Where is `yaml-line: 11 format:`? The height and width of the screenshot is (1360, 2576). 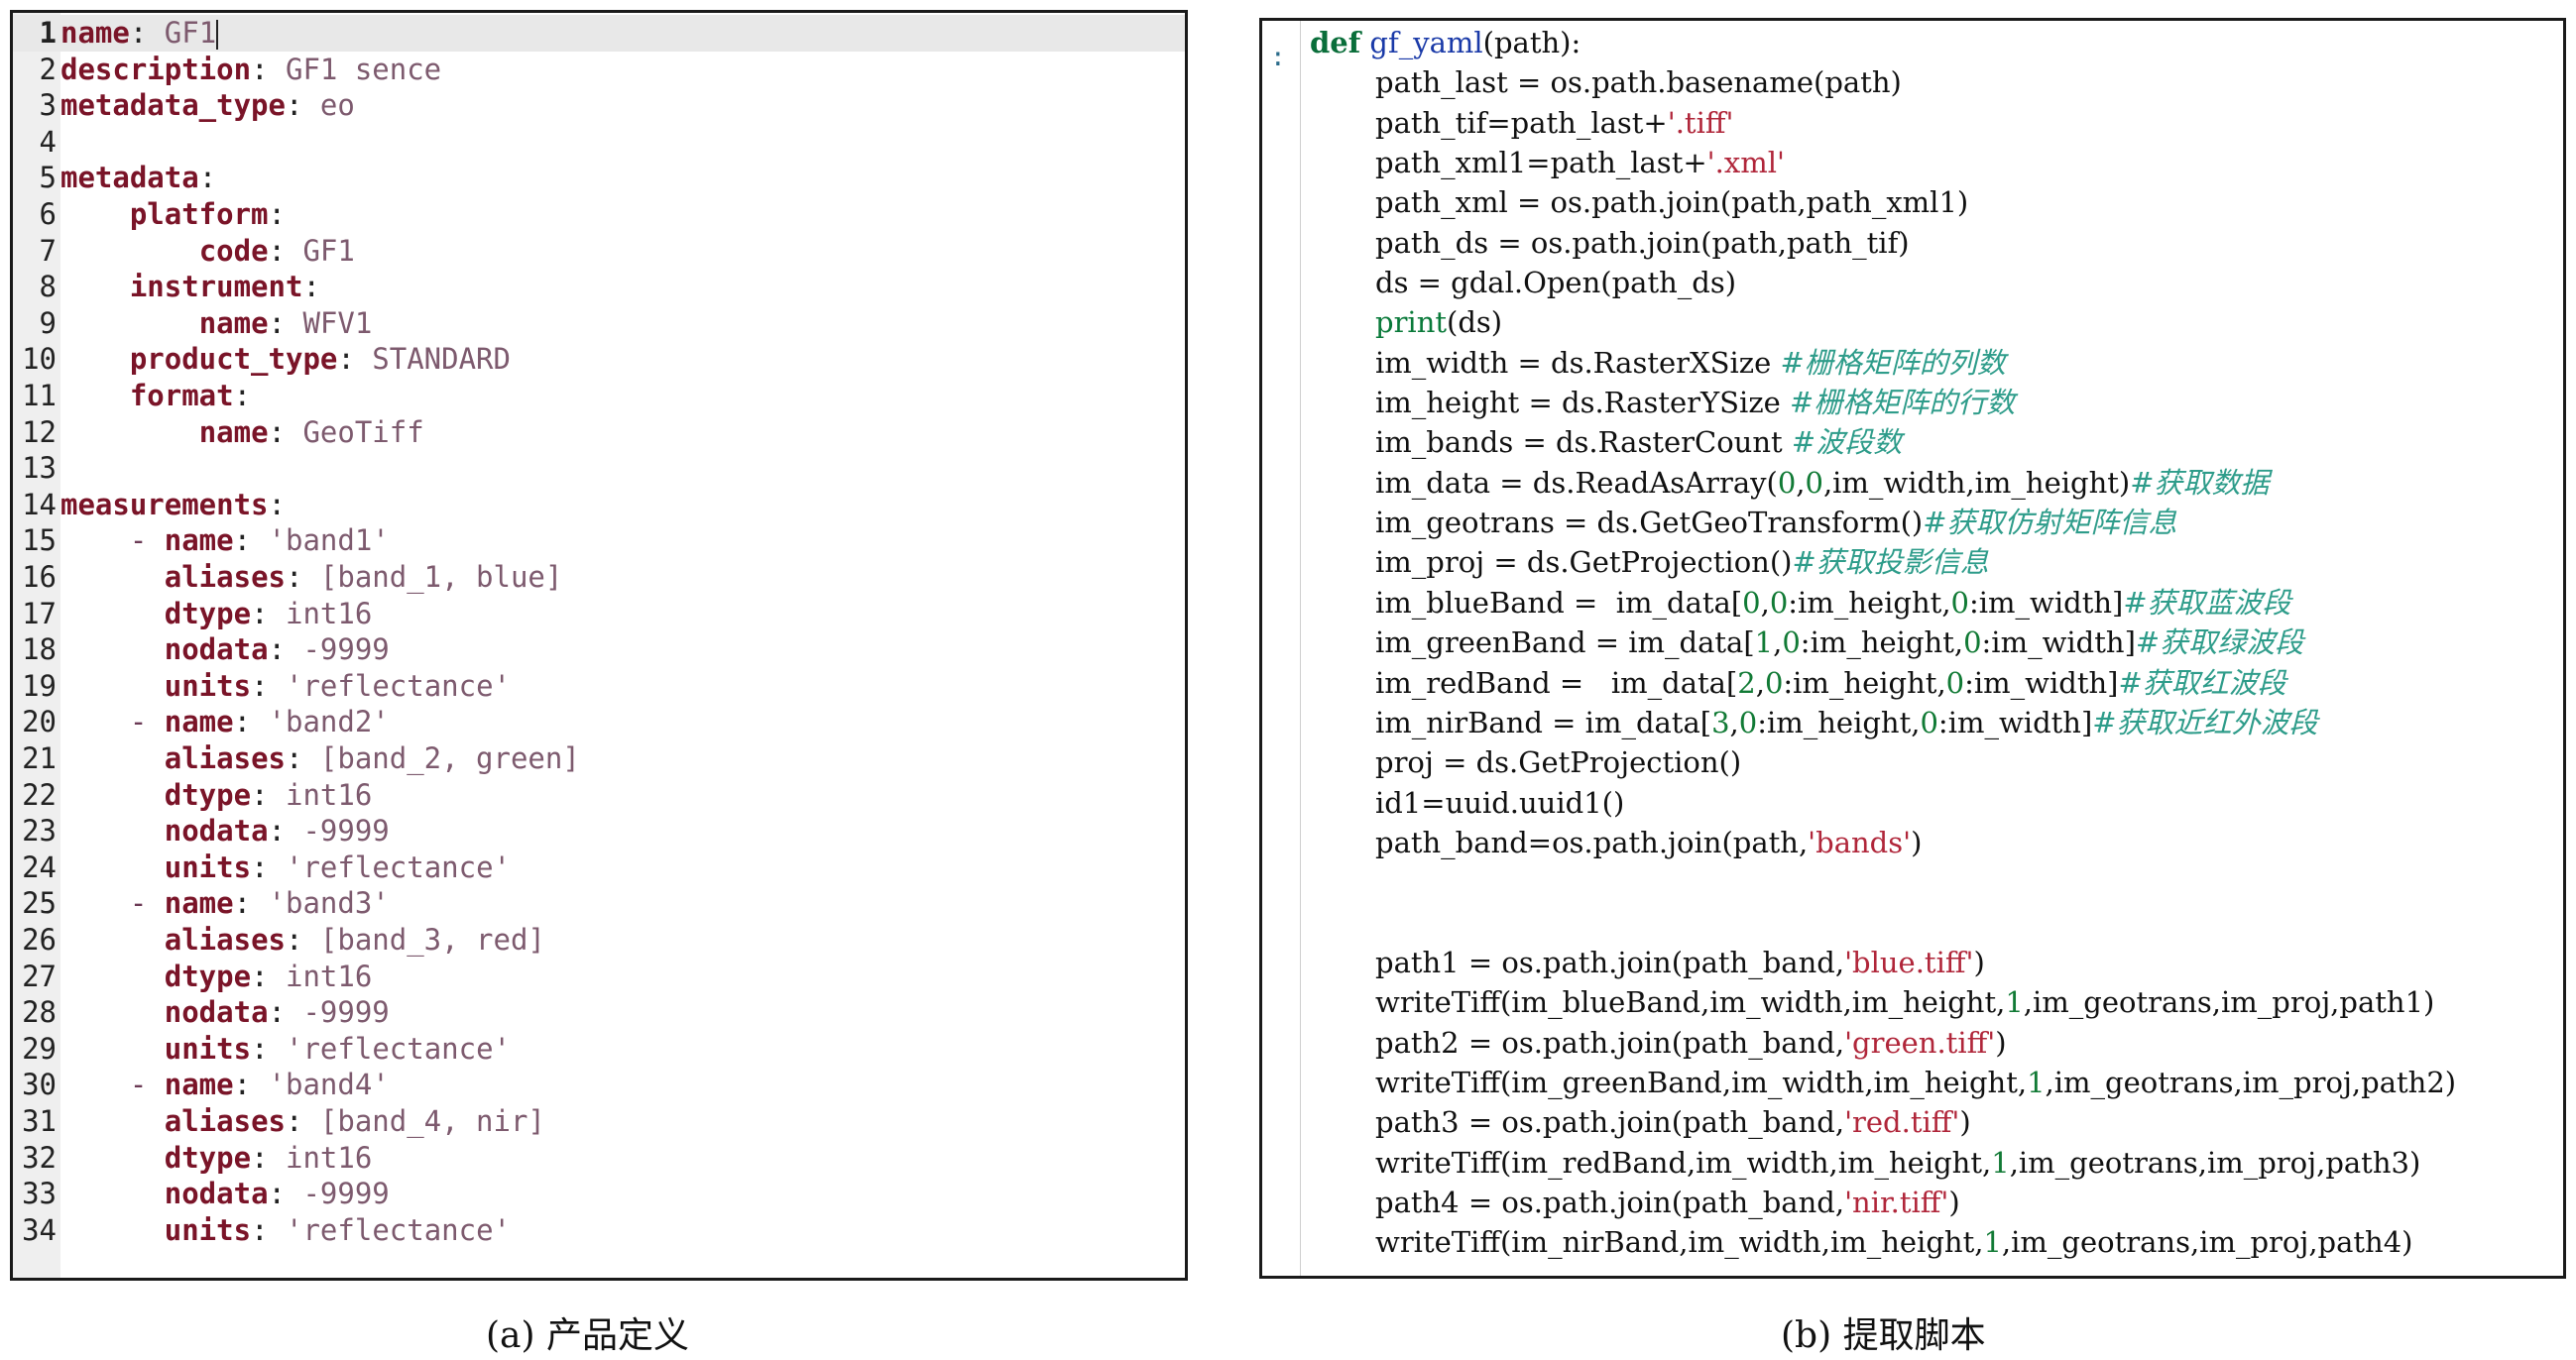
yaml-line: 11 format: is located at coordinates (132, 396).